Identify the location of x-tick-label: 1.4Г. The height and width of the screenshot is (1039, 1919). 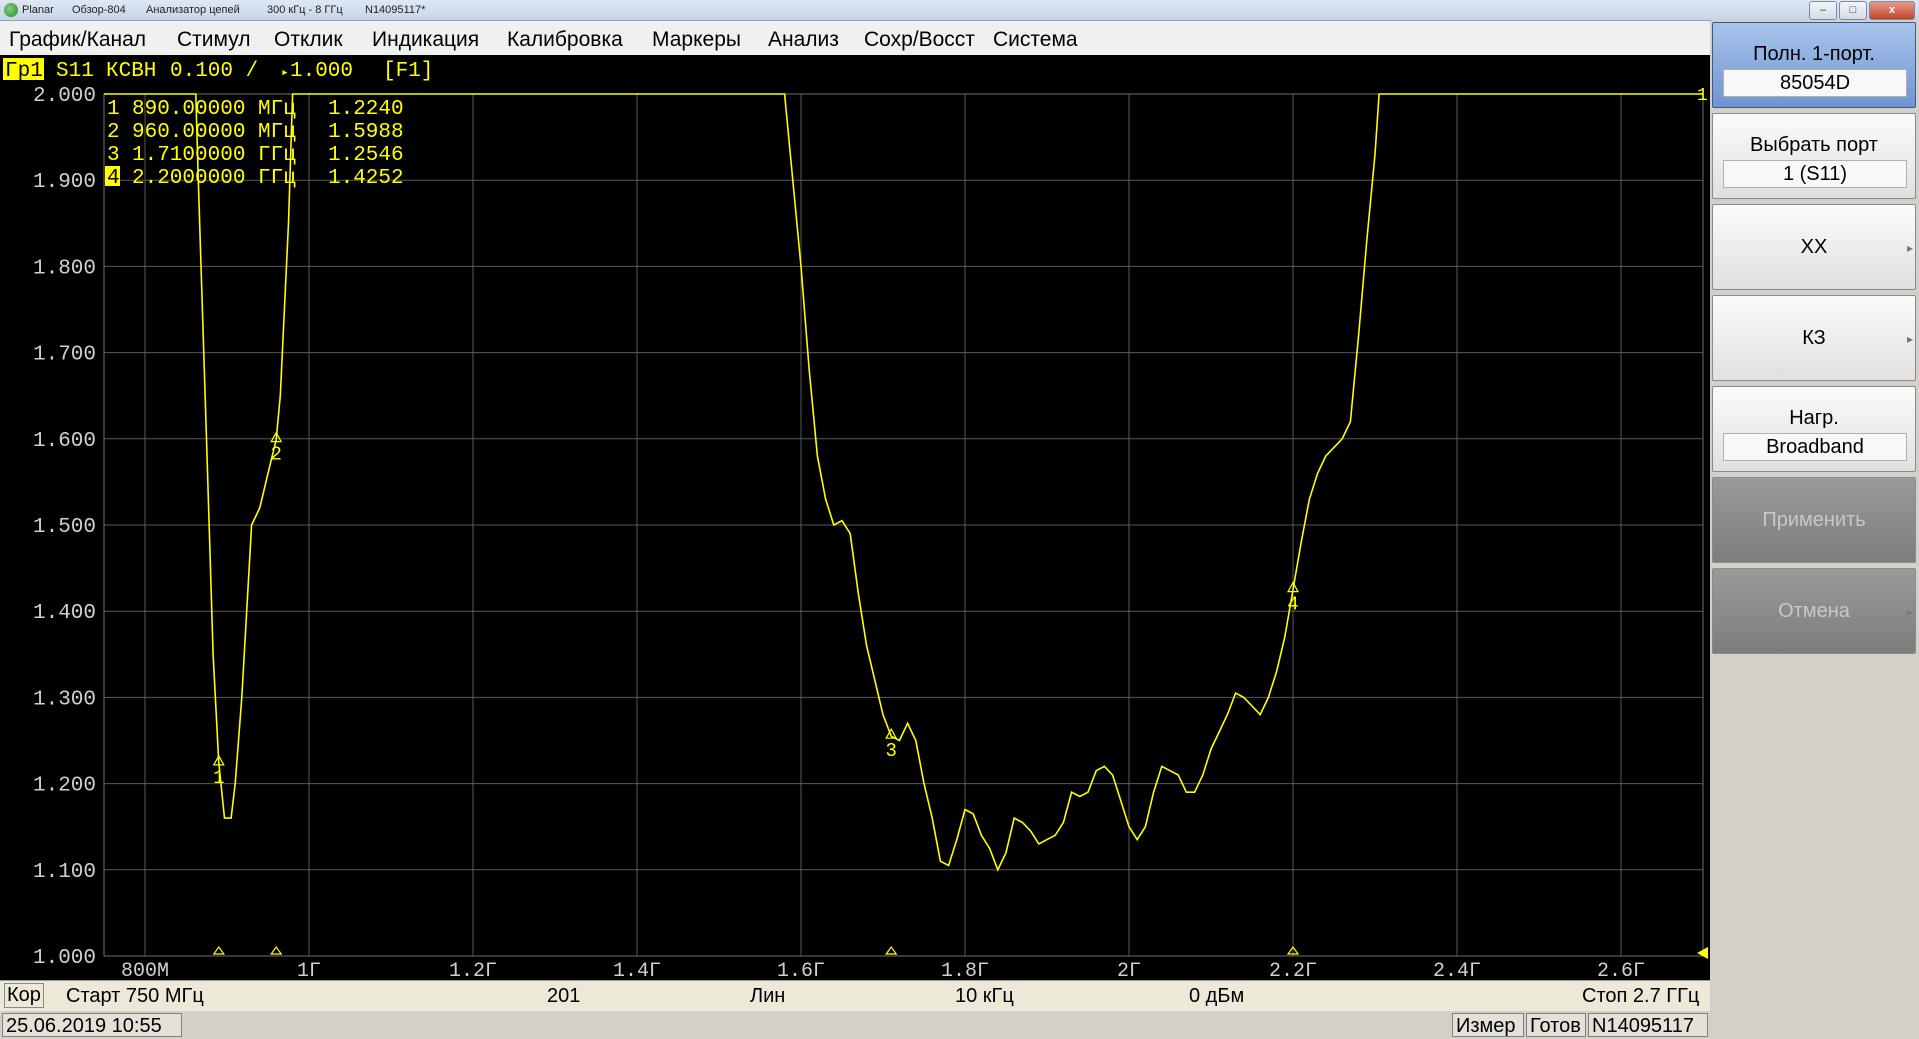
(637, 970).